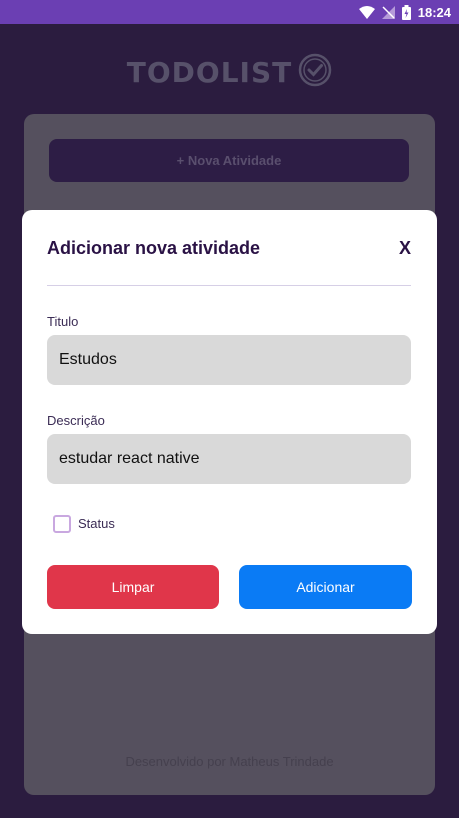 The width and height of the screenshot is (459, 818). I want to click on battery-icon, so click(406, 12).